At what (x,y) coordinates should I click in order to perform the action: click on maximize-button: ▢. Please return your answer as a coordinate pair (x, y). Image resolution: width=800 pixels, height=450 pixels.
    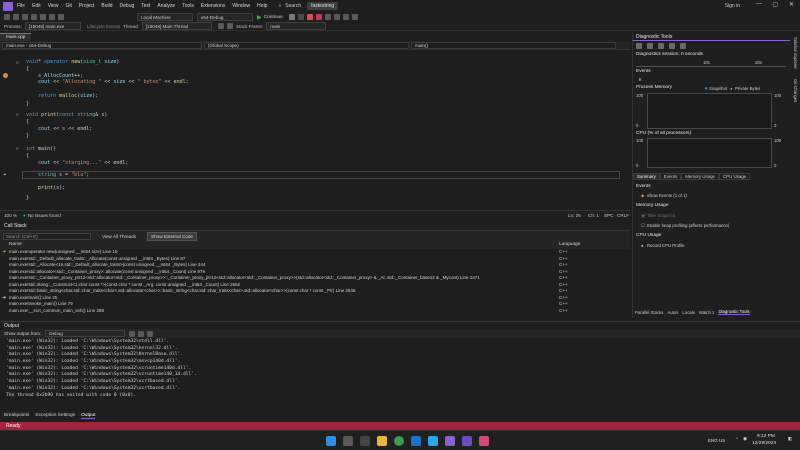
    Looking at the image, I should click on (775, 4).